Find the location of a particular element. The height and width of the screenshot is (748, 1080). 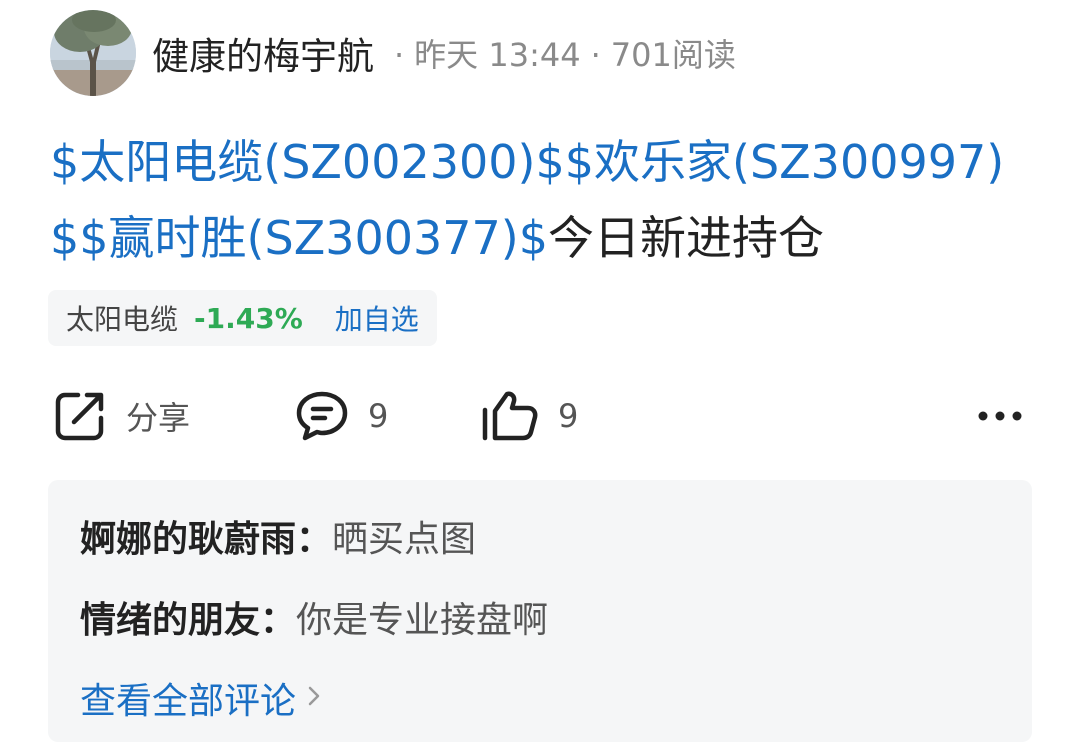

post-header: 健康的梅宇航 · 昨天 13:44 · 701阅读 is located at coordinates (393, 53).